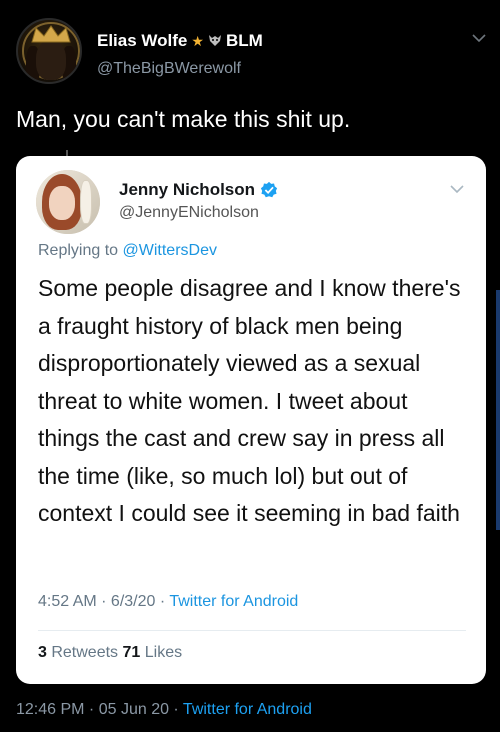  I want to click on quoted-user-handle: @JennyENicholson, so click(189, 213).